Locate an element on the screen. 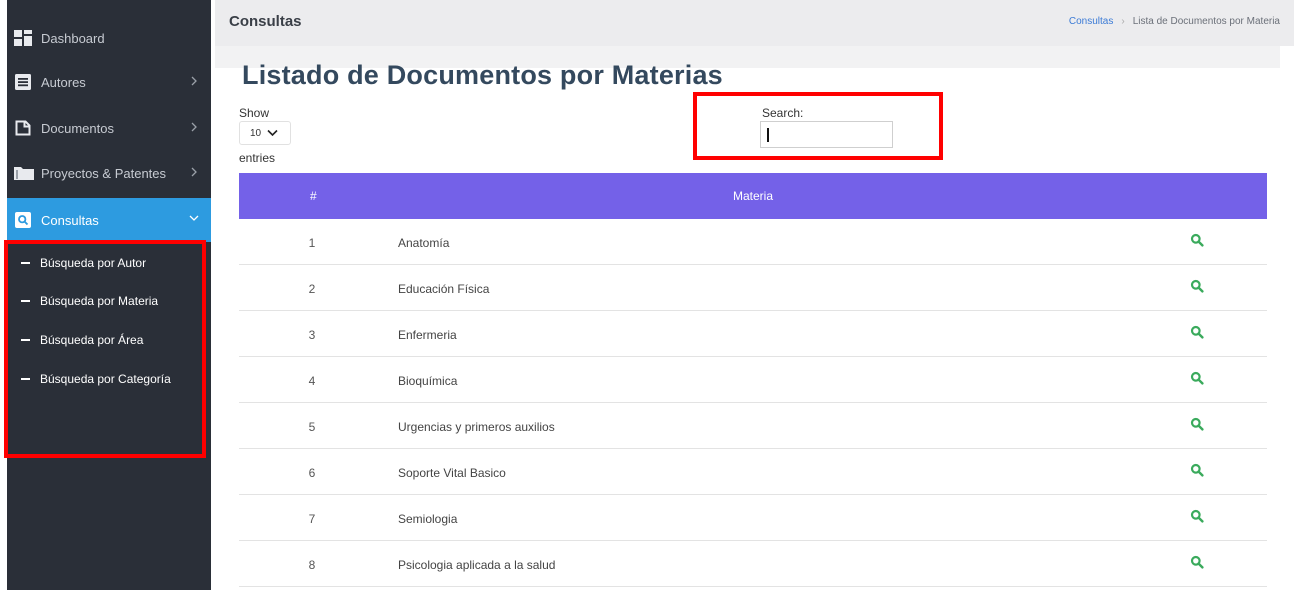 This screenshot has height=590, width=1294. submenu-item-area: Búsqueda por Área is located at coordinates (82, 340).